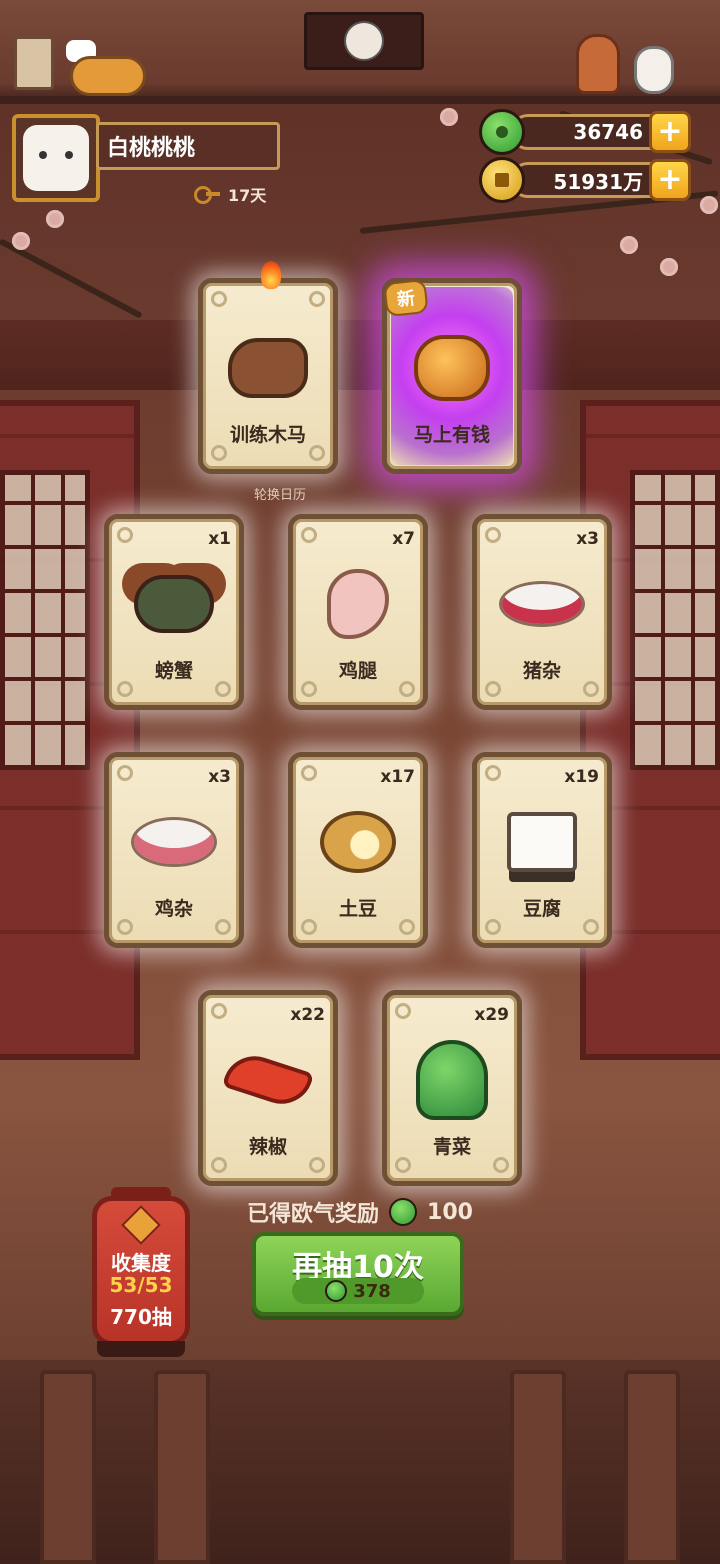 Image resolution: width=720 pixels, height=1564 pixels. I want to click on owner-portrait-icon, so click(364, 41).